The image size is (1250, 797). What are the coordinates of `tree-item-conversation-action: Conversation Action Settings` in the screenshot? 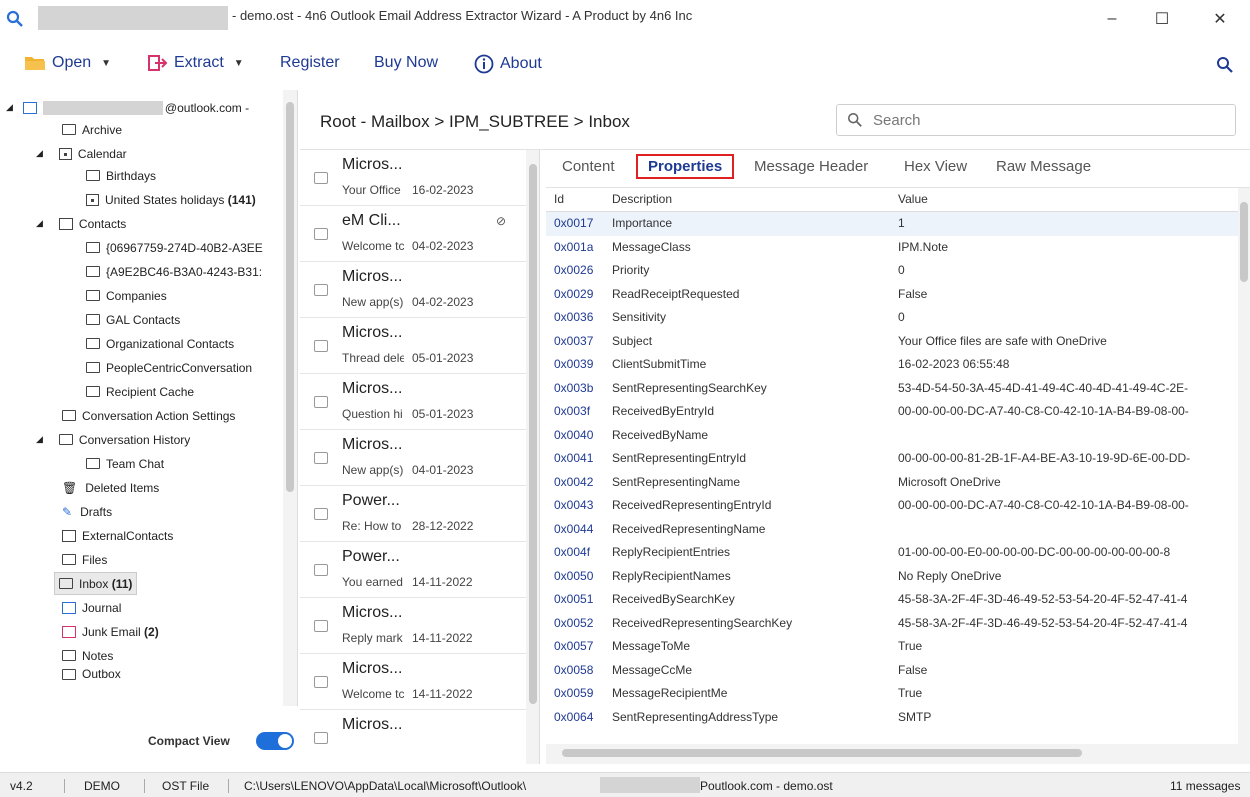 It's located at (148, 415).